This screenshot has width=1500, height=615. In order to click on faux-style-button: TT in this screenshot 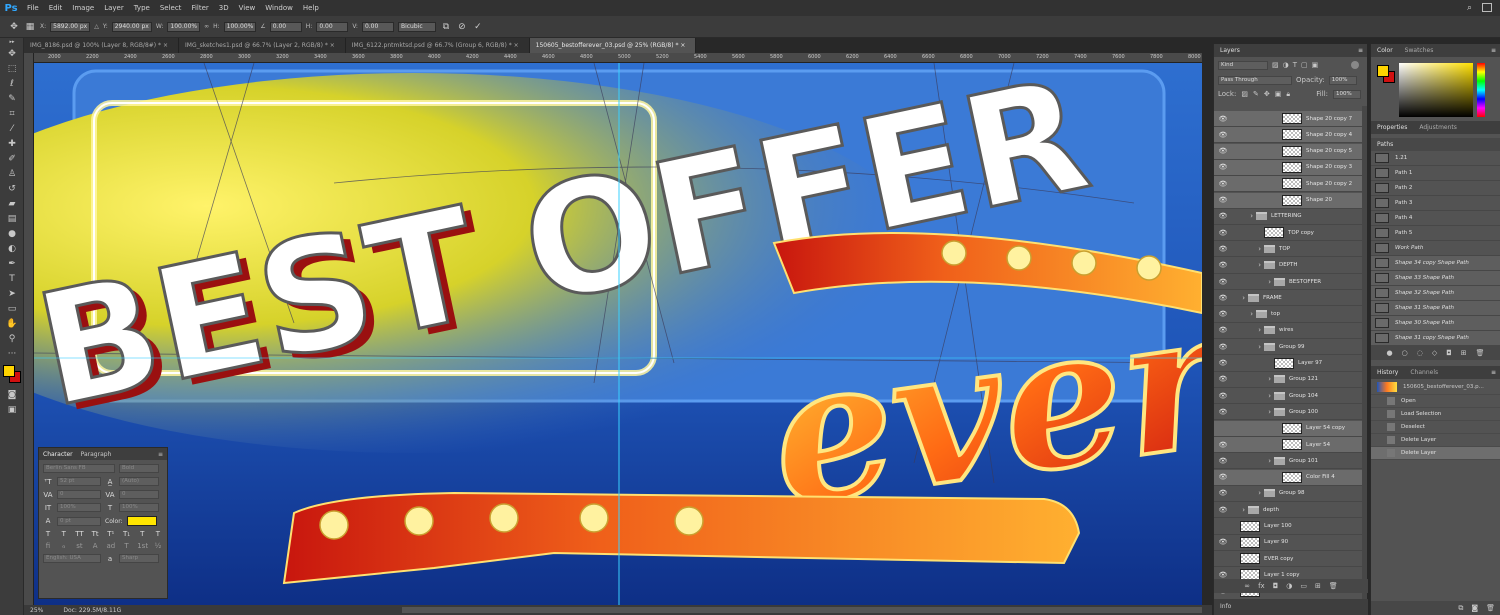, I will do `click(79, 534)`.